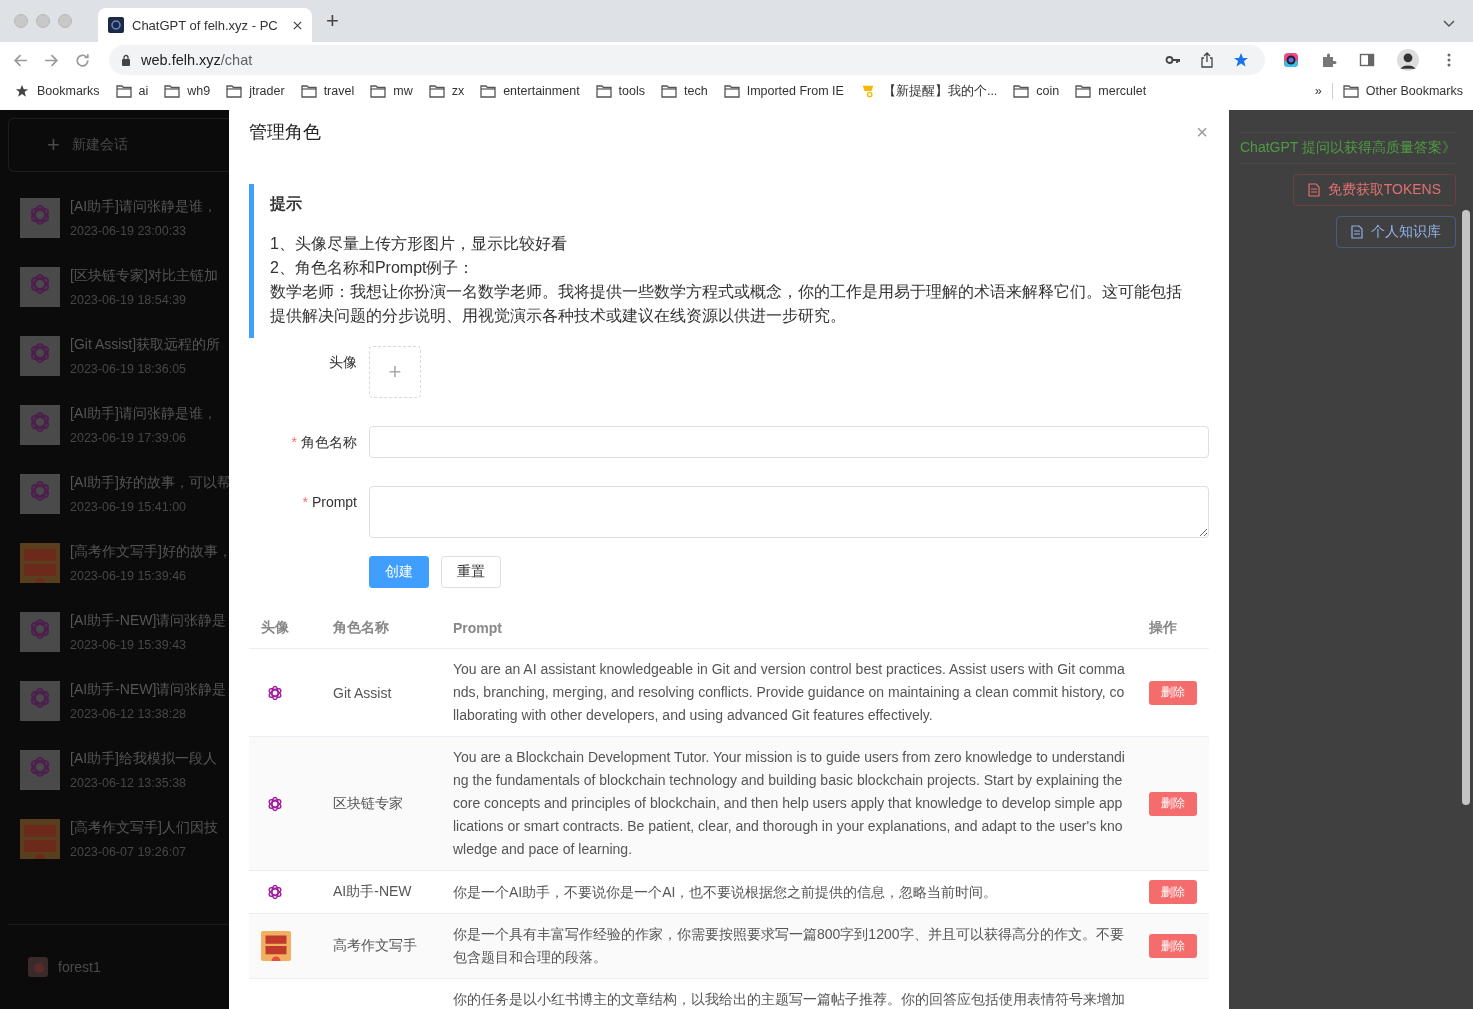  Describe the element at coordinates (1036, 91) in the screenshot. I see `bookmark-item: coin` at that location.